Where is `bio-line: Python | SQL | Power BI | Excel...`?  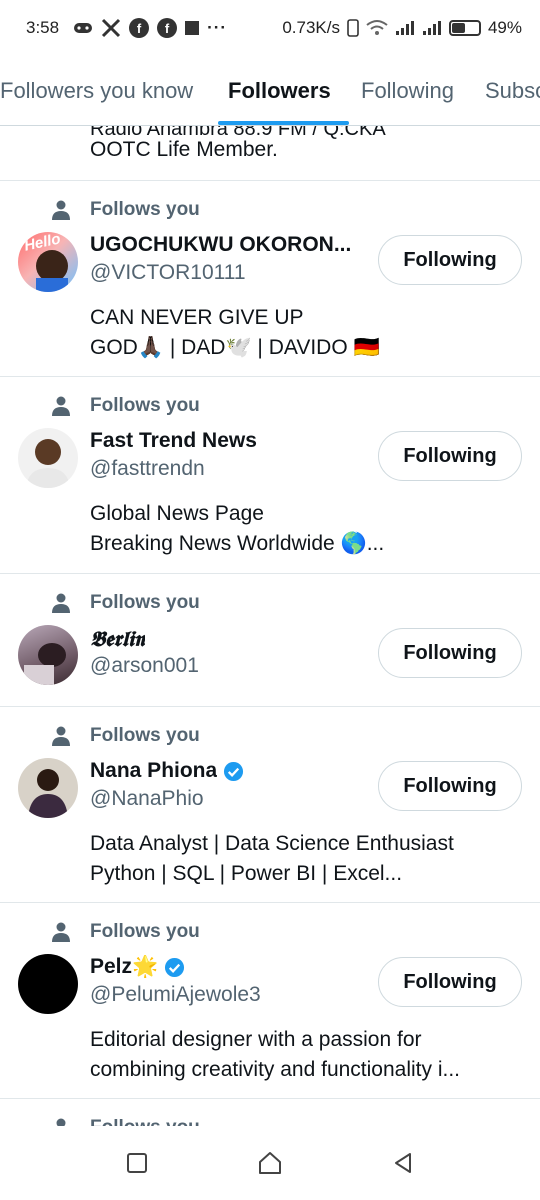
bio-line: Python | SQL | Power BI | Excel... is located at coordinates (246, 873).